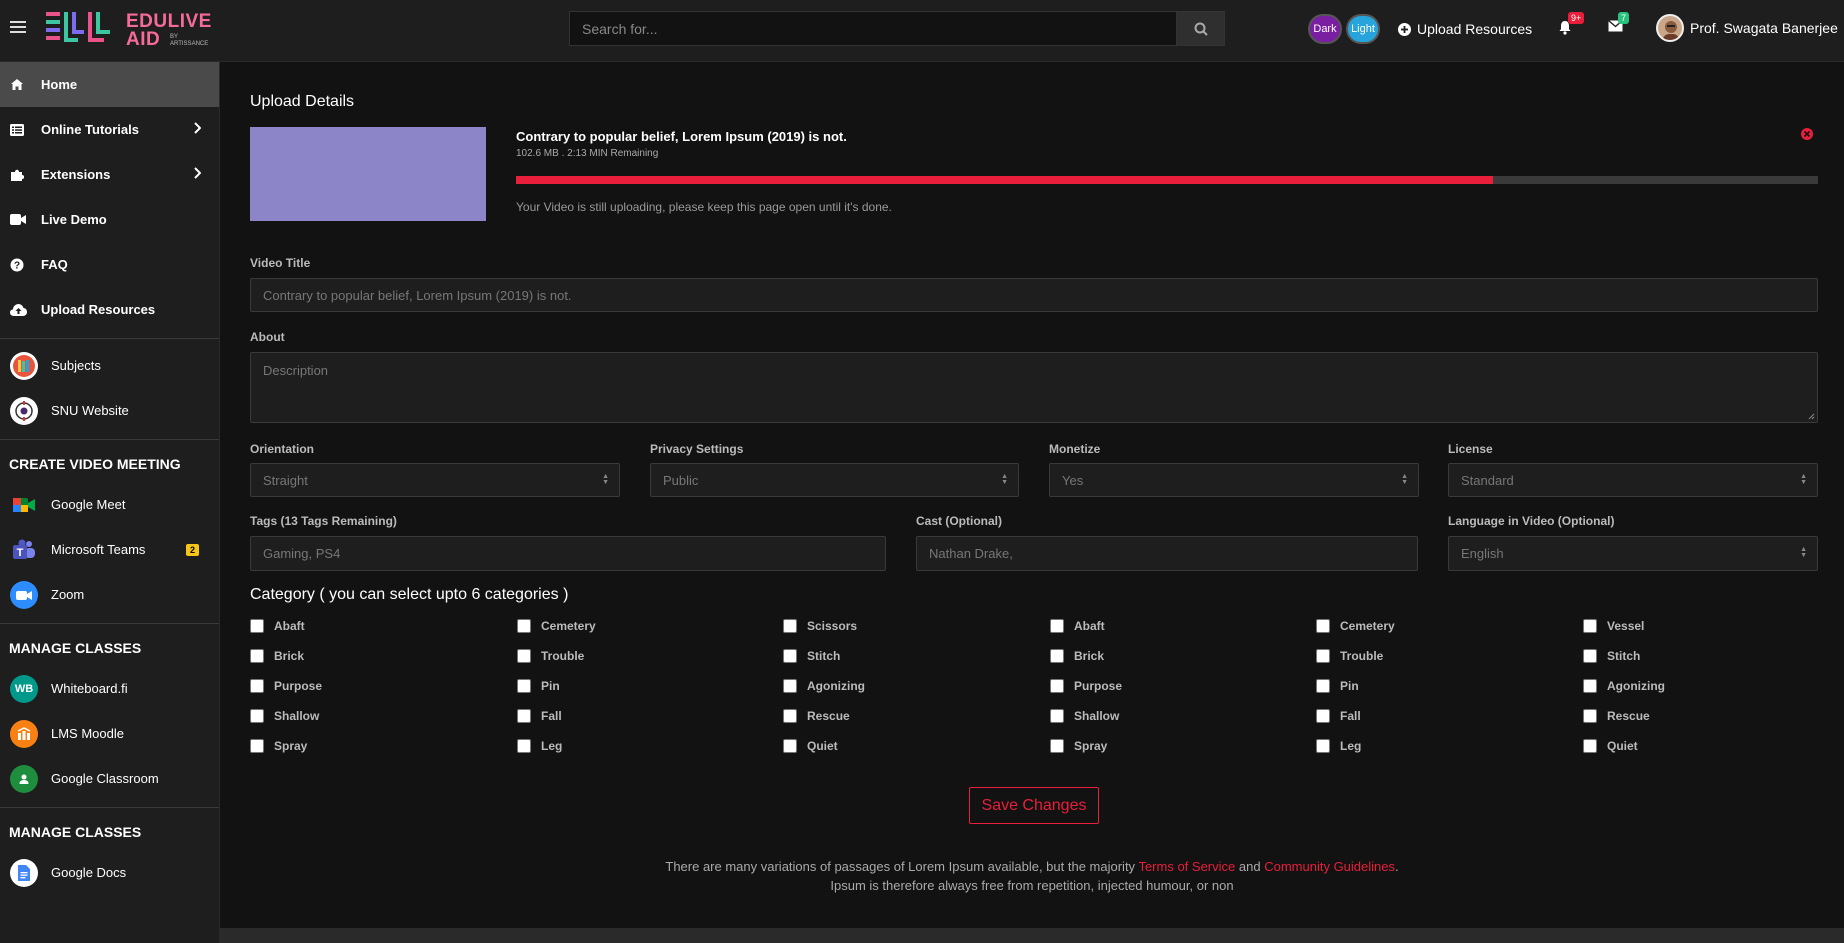 This screenshot has height=943, width=1844. I want to click on sidebar-item-faq: ? FAQ, so click(109, 264).